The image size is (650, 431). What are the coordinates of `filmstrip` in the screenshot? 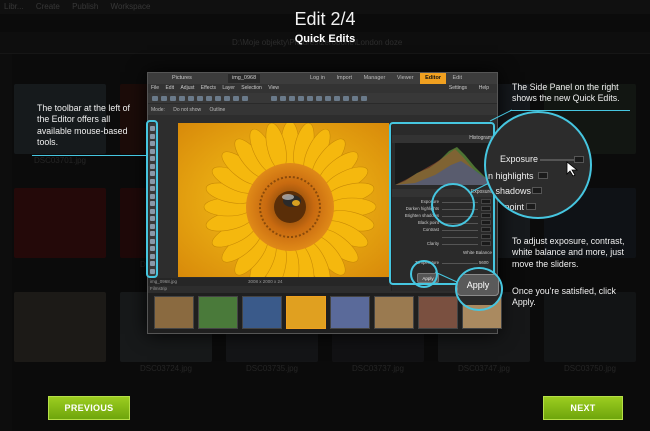 It's located at (325, 313).